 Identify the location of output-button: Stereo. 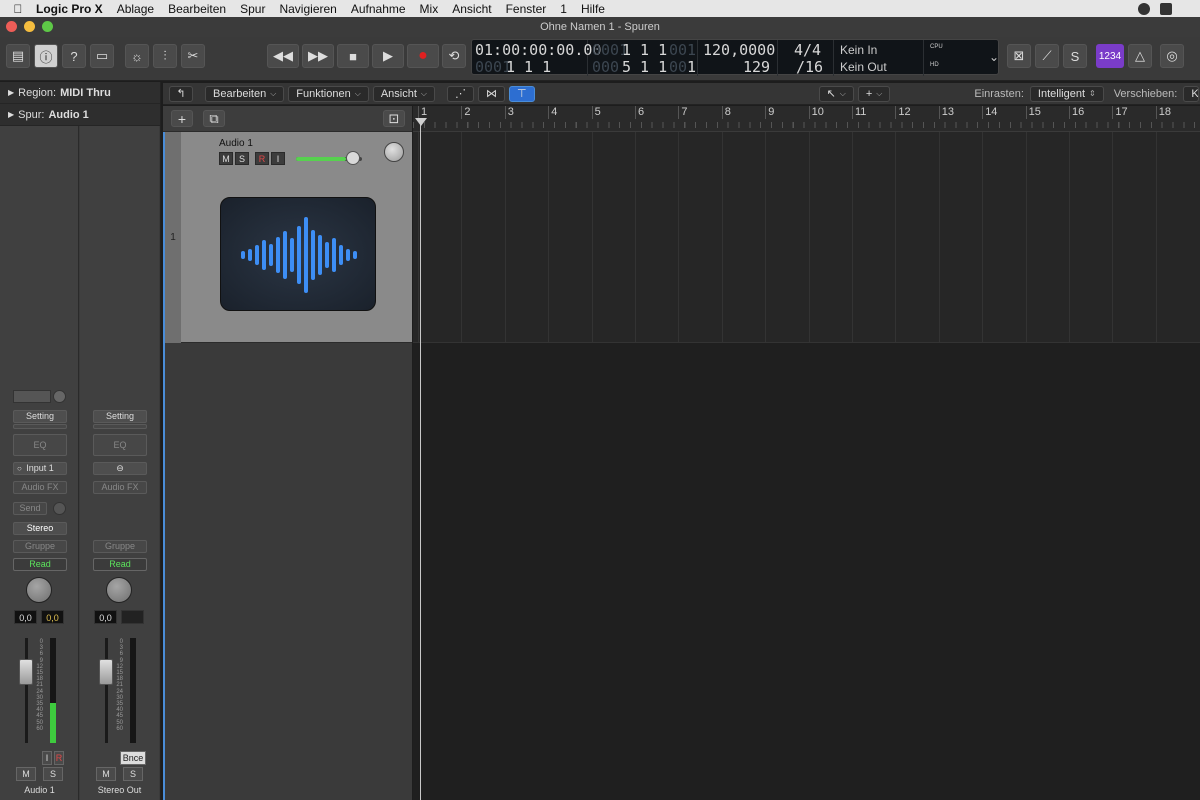
(40, 528).